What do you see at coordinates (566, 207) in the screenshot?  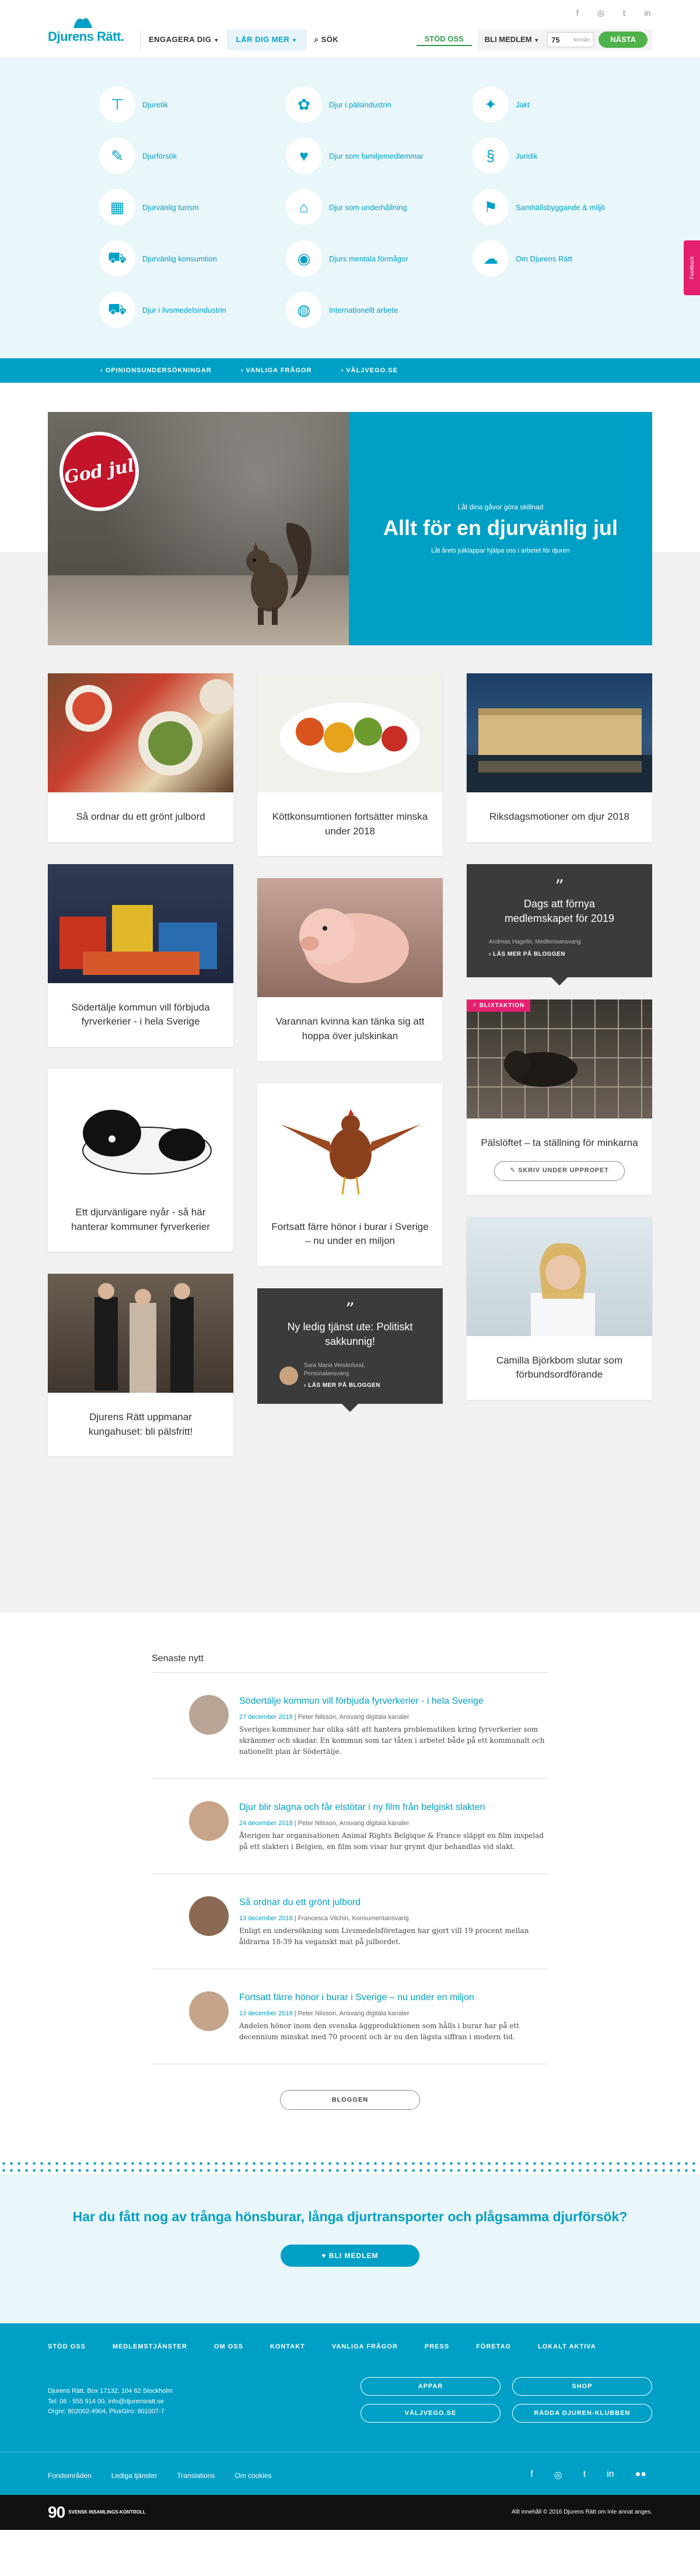 I see `megamenu-item: ⚑ Samhällsbyggande & miljö` at bounding box center [566, 207].